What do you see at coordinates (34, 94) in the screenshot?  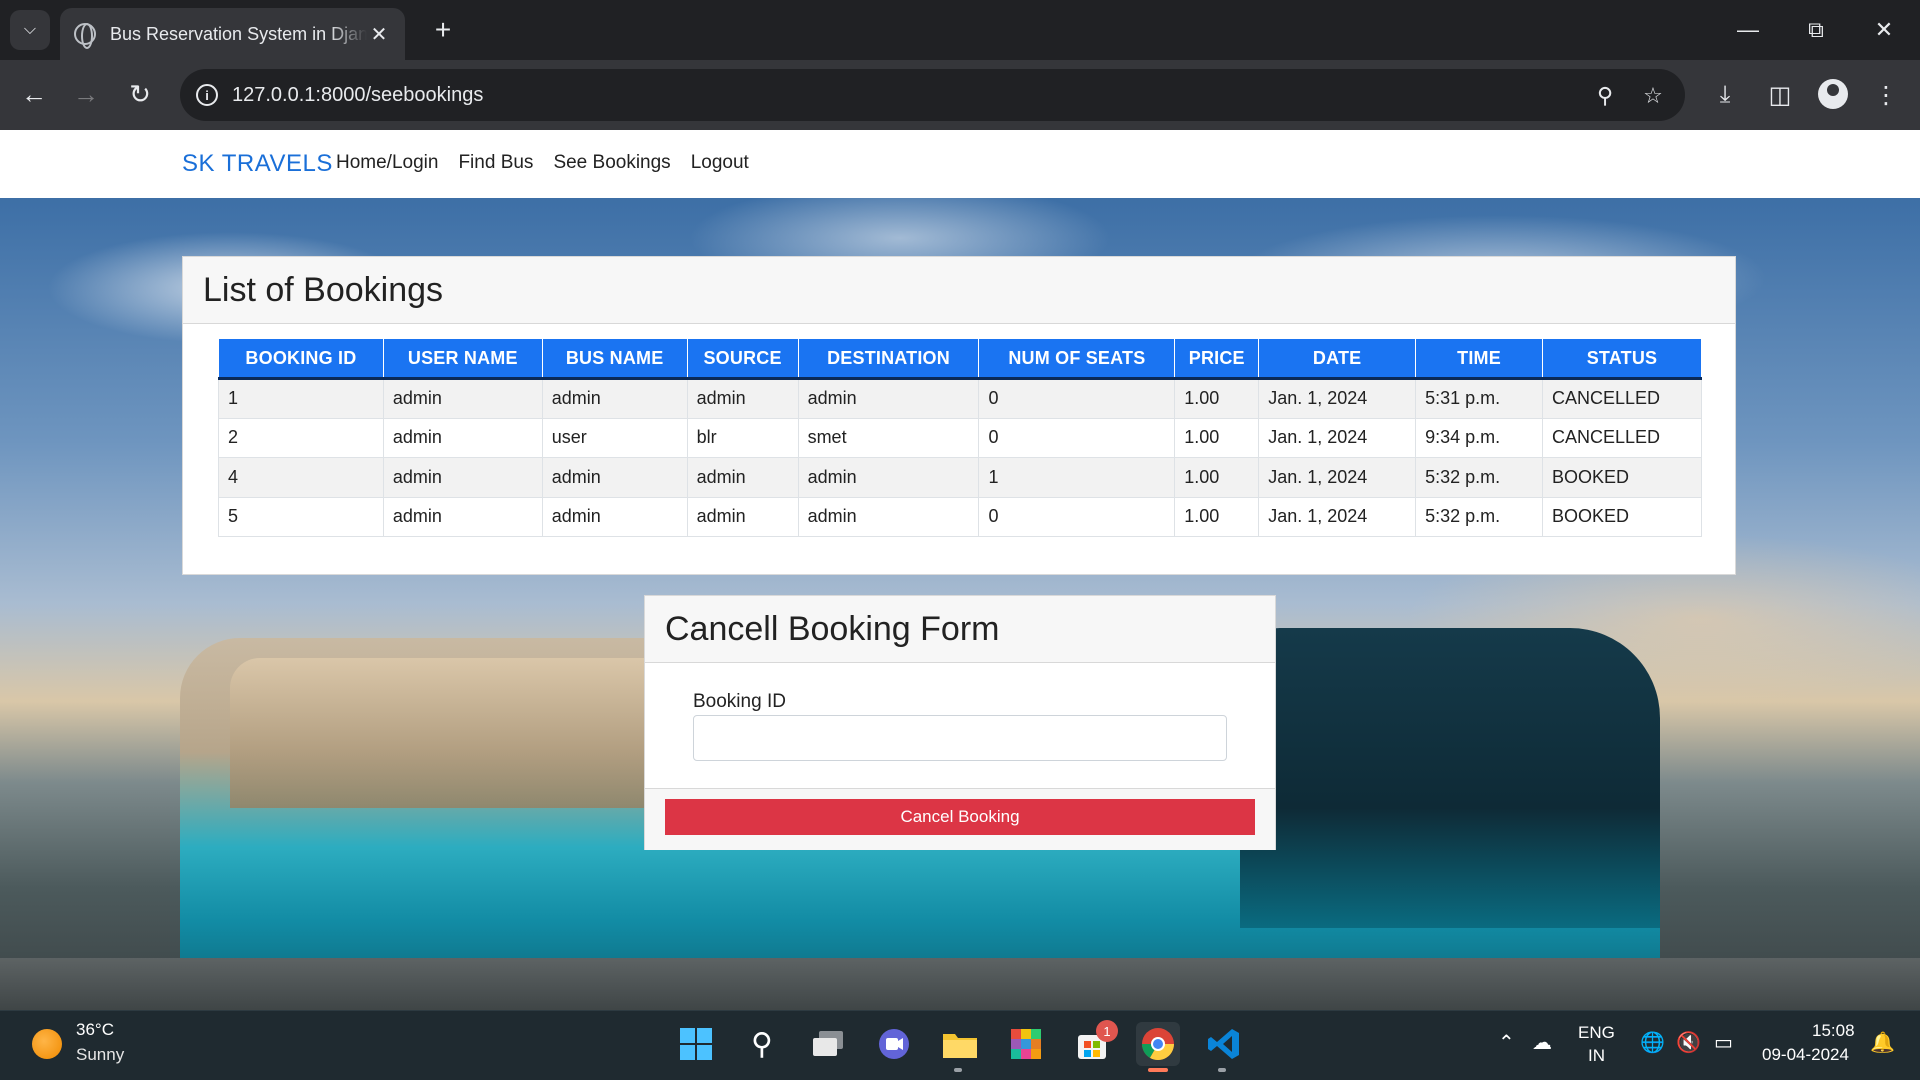 I see `back-arrow-icon: ←` at bounding box center [34, 94].